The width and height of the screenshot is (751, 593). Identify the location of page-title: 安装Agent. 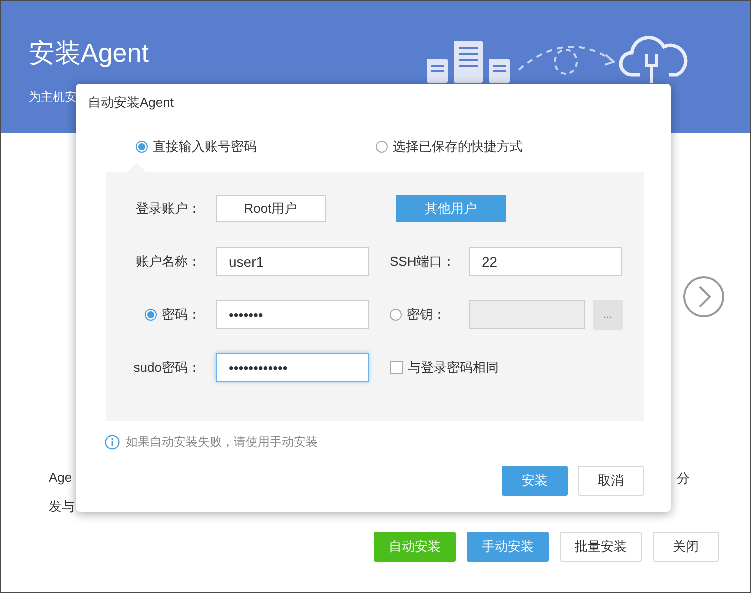
(89, 53).